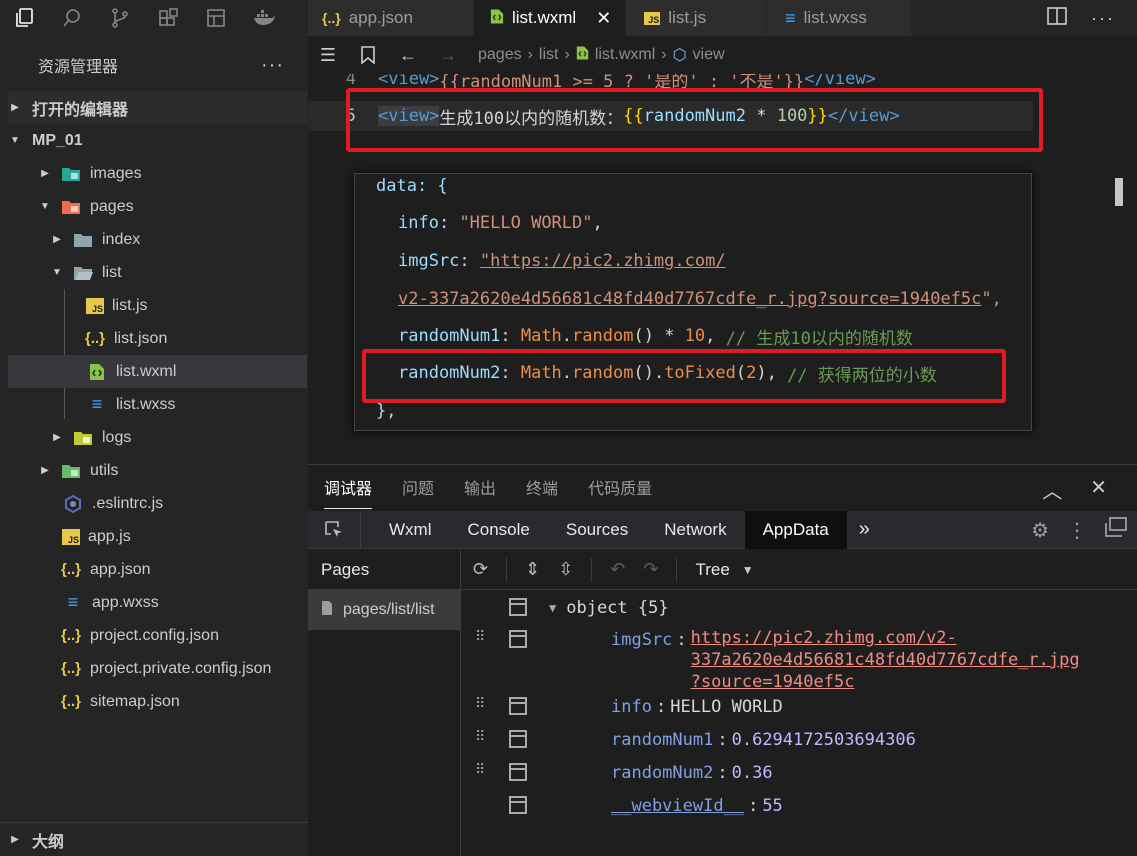 Image resolution: width=1137 pixels, height=856 pixels. Describe the element at coordinates (157, 635) in the screenshot. I see `tree-item-project-config: {..} project.config.json` at that location.